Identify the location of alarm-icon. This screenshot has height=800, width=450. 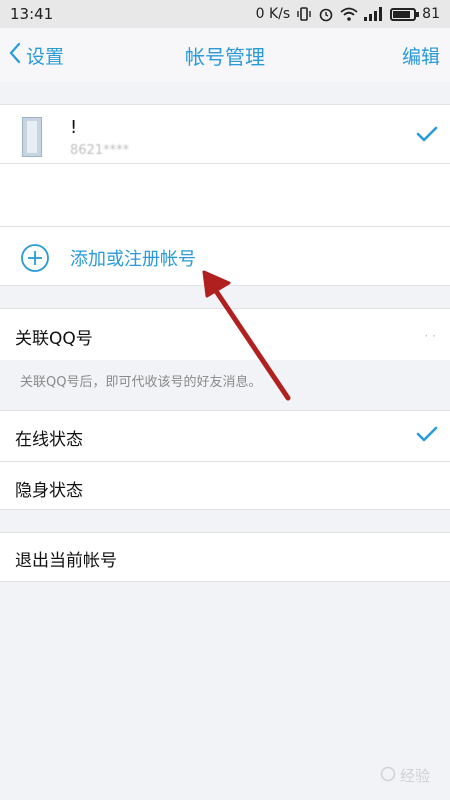
(326, 14).